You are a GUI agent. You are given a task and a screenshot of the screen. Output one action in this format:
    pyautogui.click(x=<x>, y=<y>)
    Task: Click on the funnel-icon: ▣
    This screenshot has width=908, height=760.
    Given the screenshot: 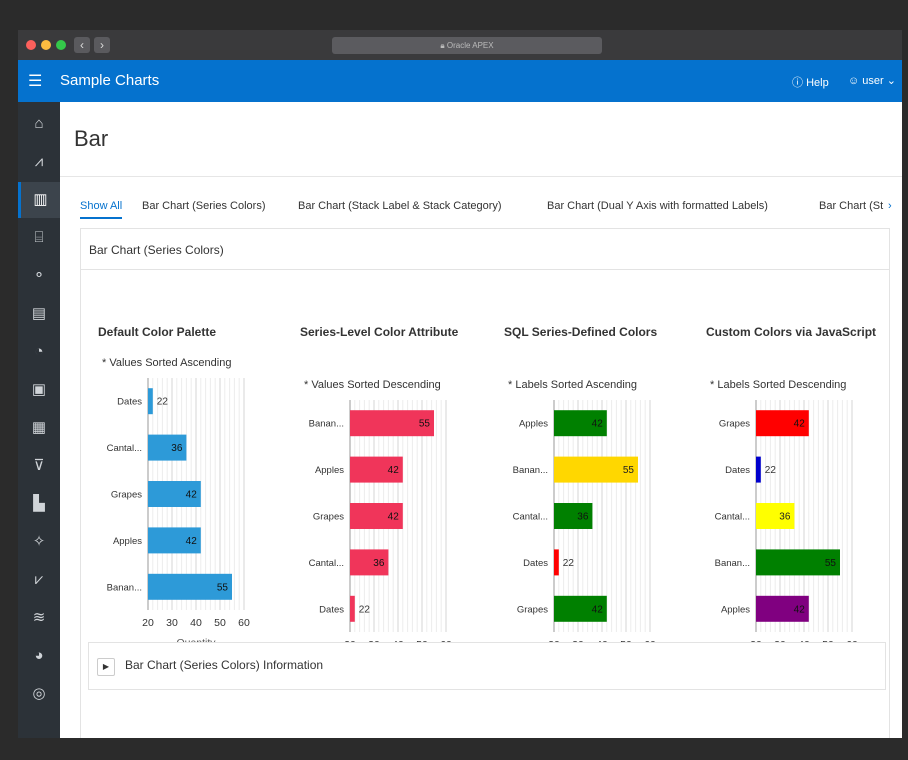 What is the action you would take?
    pyautogui.click(x=39, y=389)
    